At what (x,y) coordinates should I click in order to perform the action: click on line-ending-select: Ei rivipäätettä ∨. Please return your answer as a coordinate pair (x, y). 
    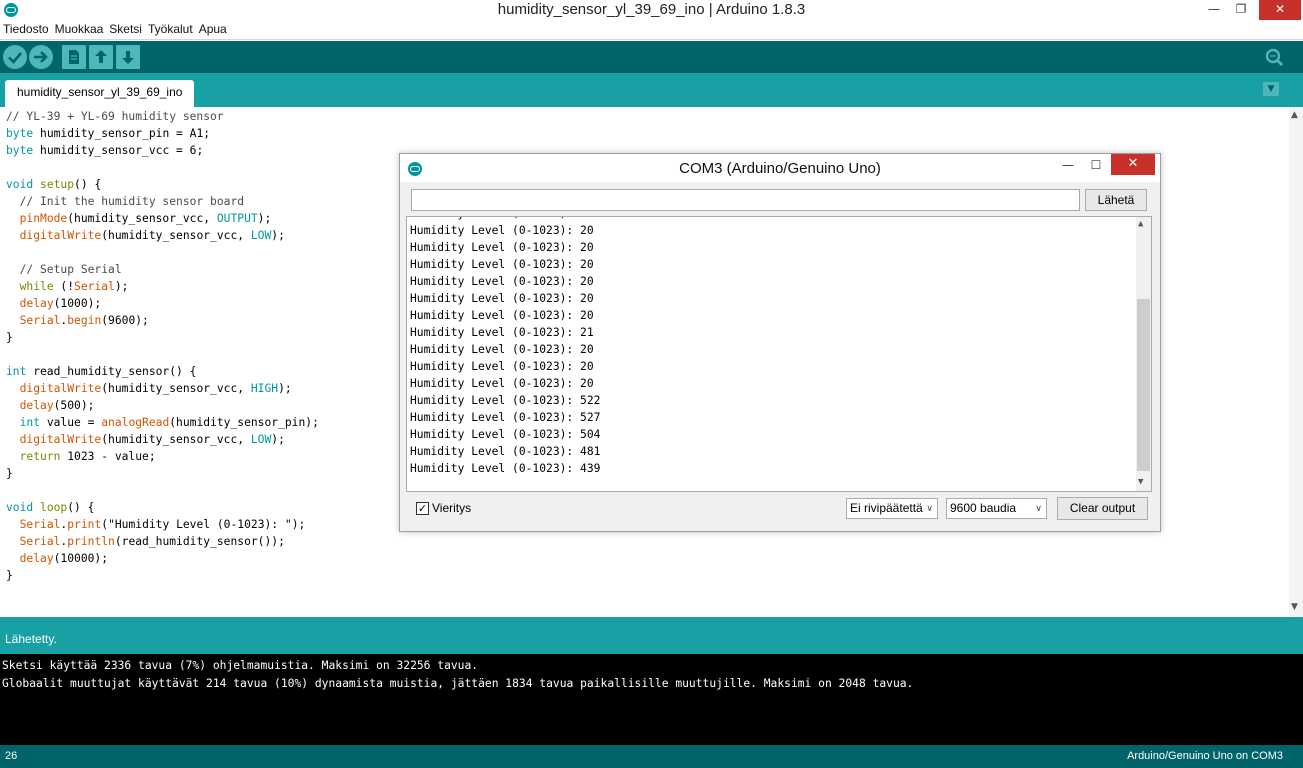
    Looking at the image, I should click on (892, 508).